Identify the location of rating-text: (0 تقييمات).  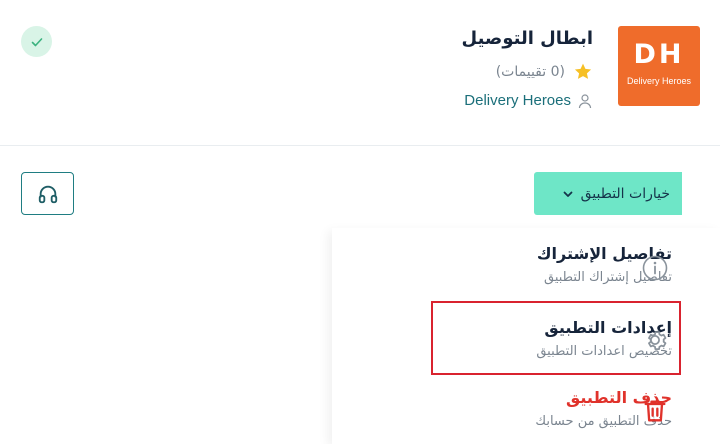
(530, 72).